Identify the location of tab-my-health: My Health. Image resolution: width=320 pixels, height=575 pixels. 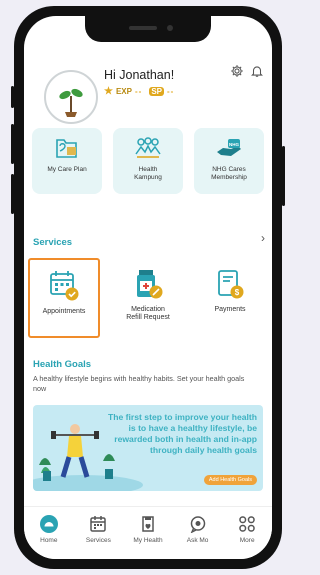
(148, 533).